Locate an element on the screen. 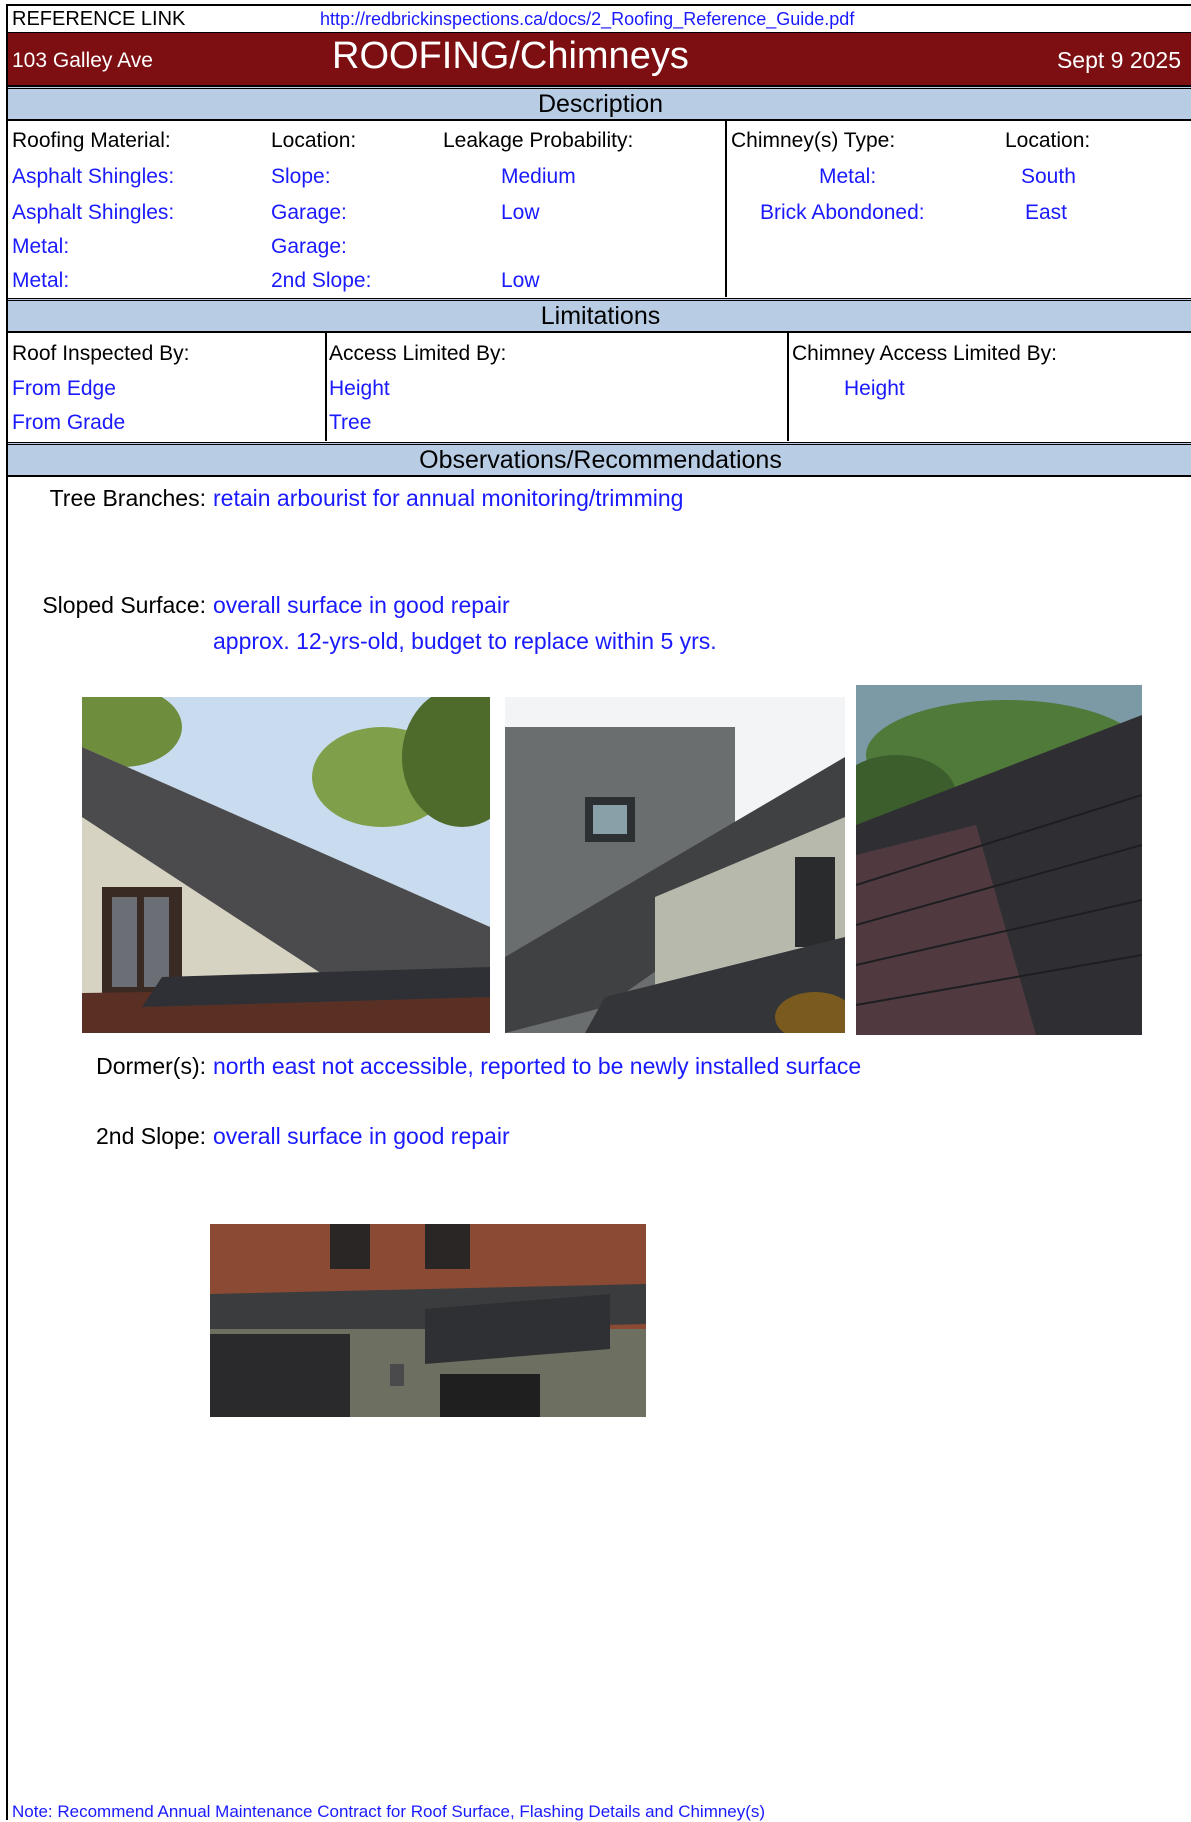 The image size is (1191, 1822). description-title: Description is located at coordinates (600, 104).